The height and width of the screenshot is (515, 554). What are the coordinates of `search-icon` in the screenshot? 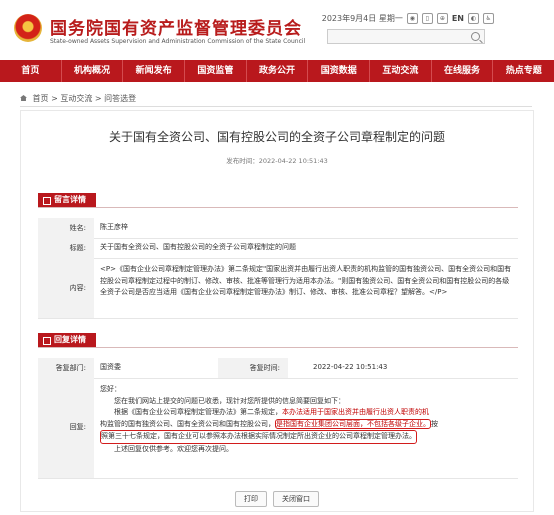 It's located at (475, 36).